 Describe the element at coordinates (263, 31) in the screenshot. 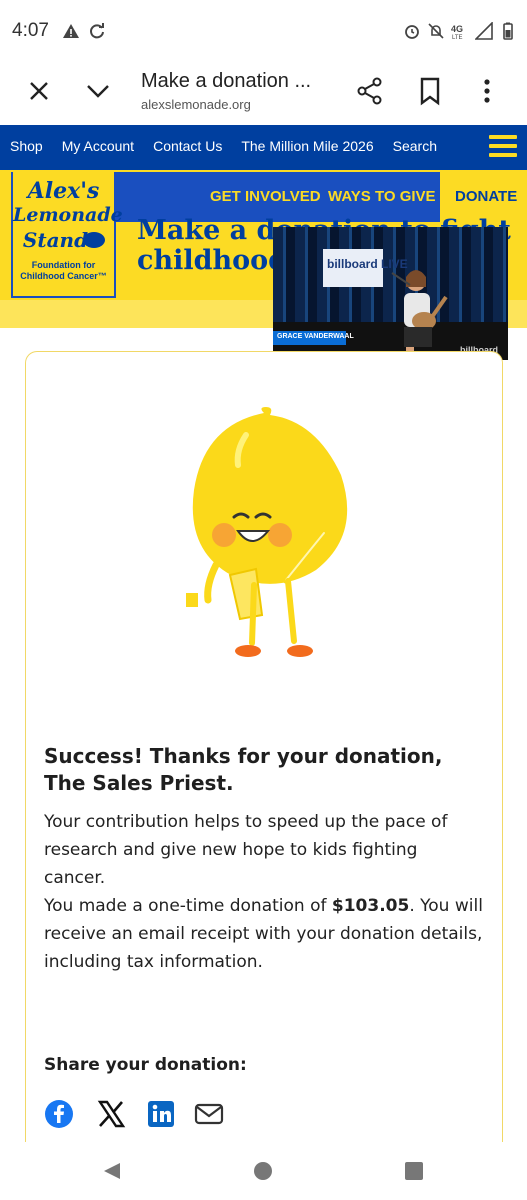

I see `status-bar: 4:07 4G LTE` at that location.